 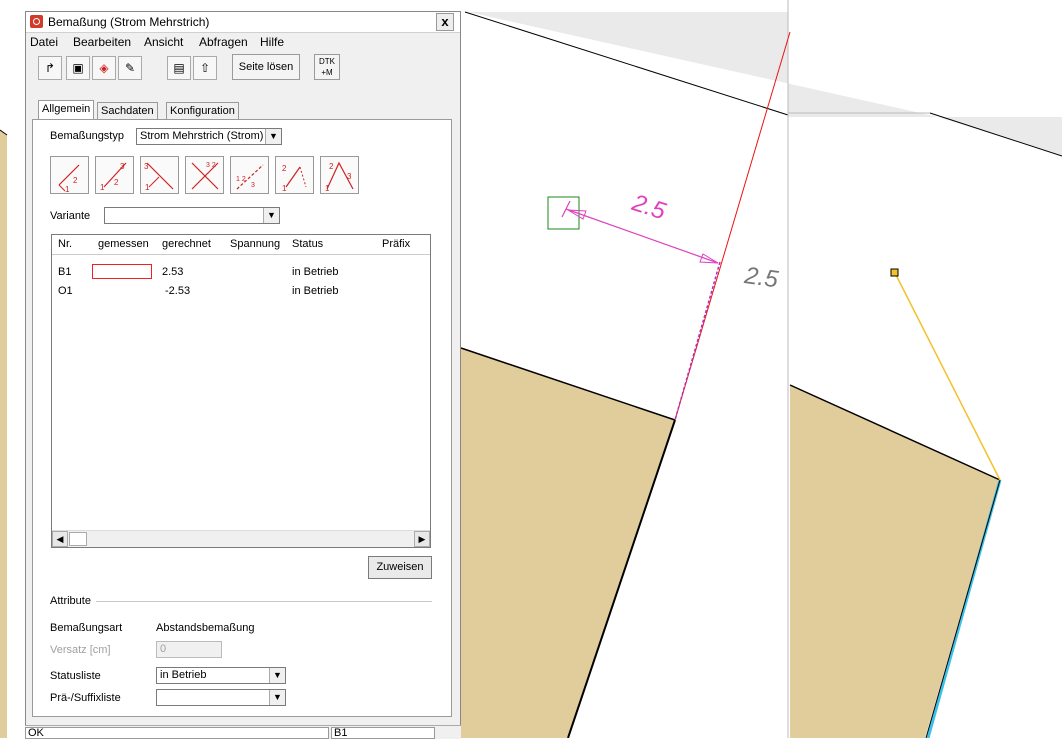 I want to click on draw-icon: ✎, so click(x=130, y=68).